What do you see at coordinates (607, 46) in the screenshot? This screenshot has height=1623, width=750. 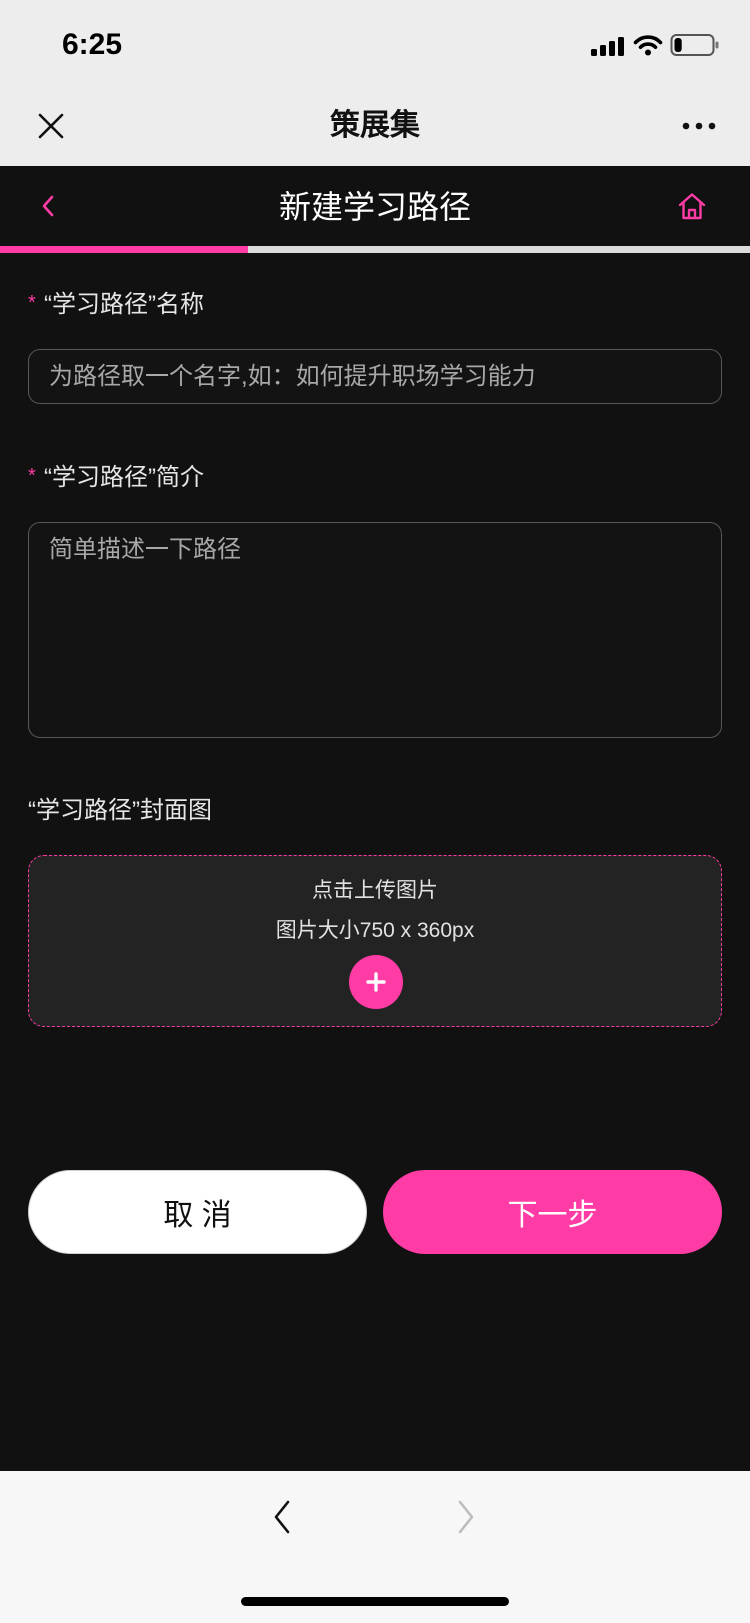 I see `cellular-signal-icon` at bounding box center [607, 46].